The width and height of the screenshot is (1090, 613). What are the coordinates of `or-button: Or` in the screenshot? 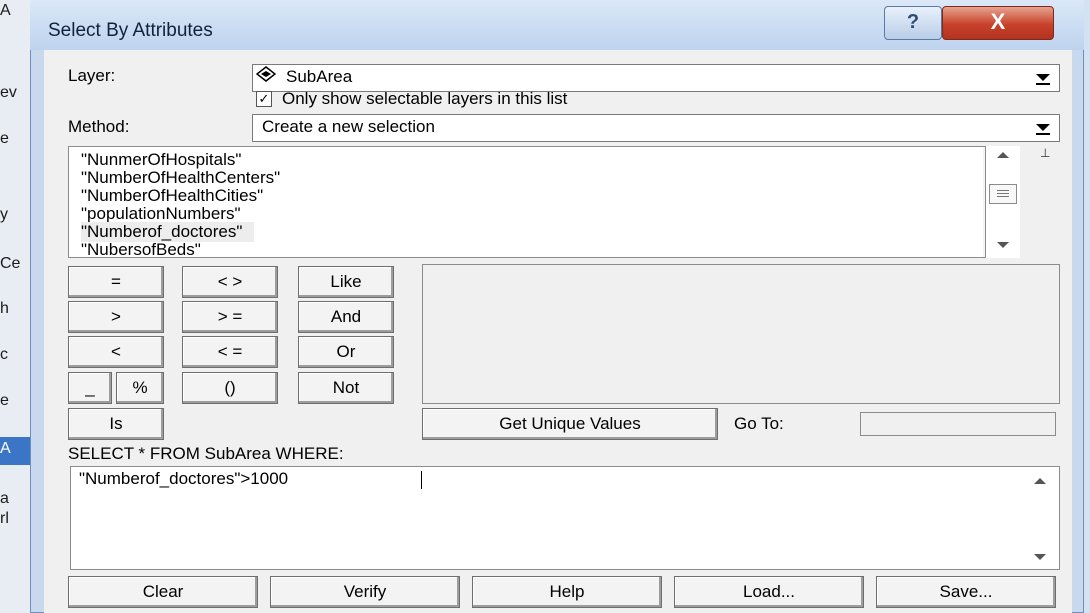 It's located at (346, 352).